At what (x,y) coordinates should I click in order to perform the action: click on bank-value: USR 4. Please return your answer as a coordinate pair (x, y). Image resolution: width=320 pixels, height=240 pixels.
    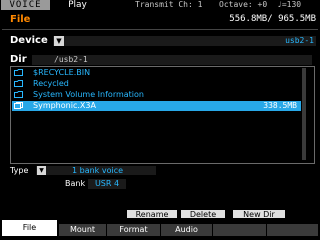
    Looking at the image, I should click on (107, 184).